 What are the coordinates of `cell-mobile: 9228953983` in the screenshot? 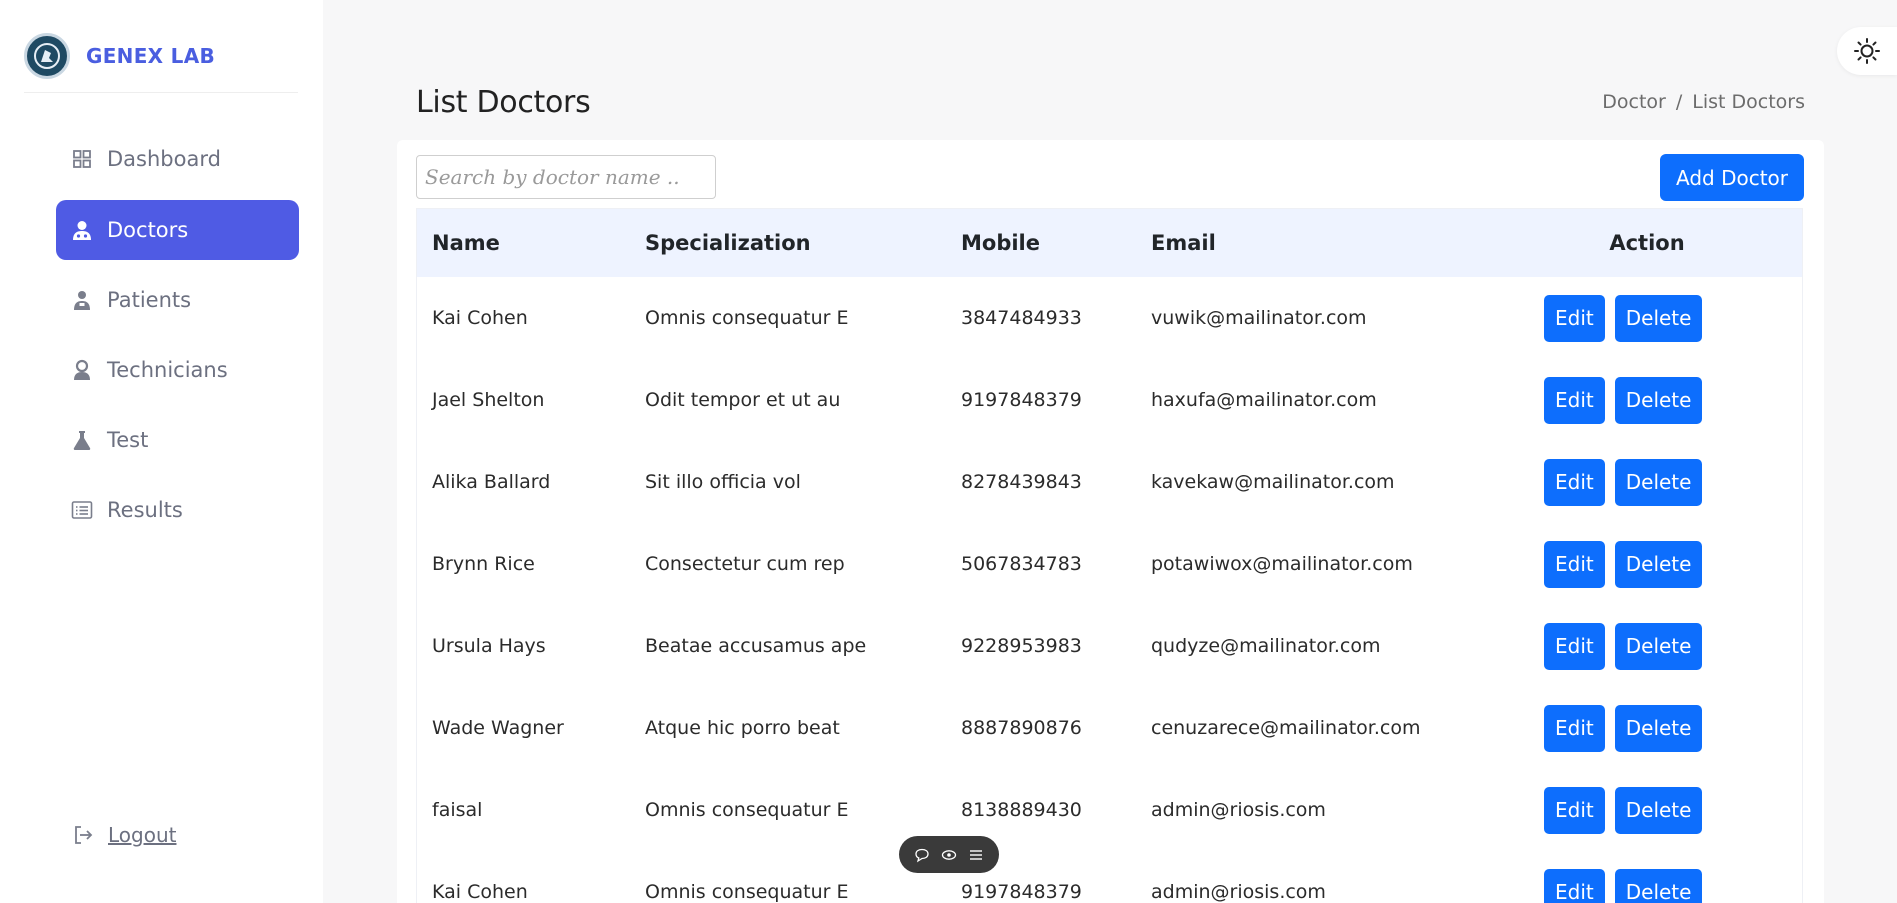 It's located at (1021, 646).